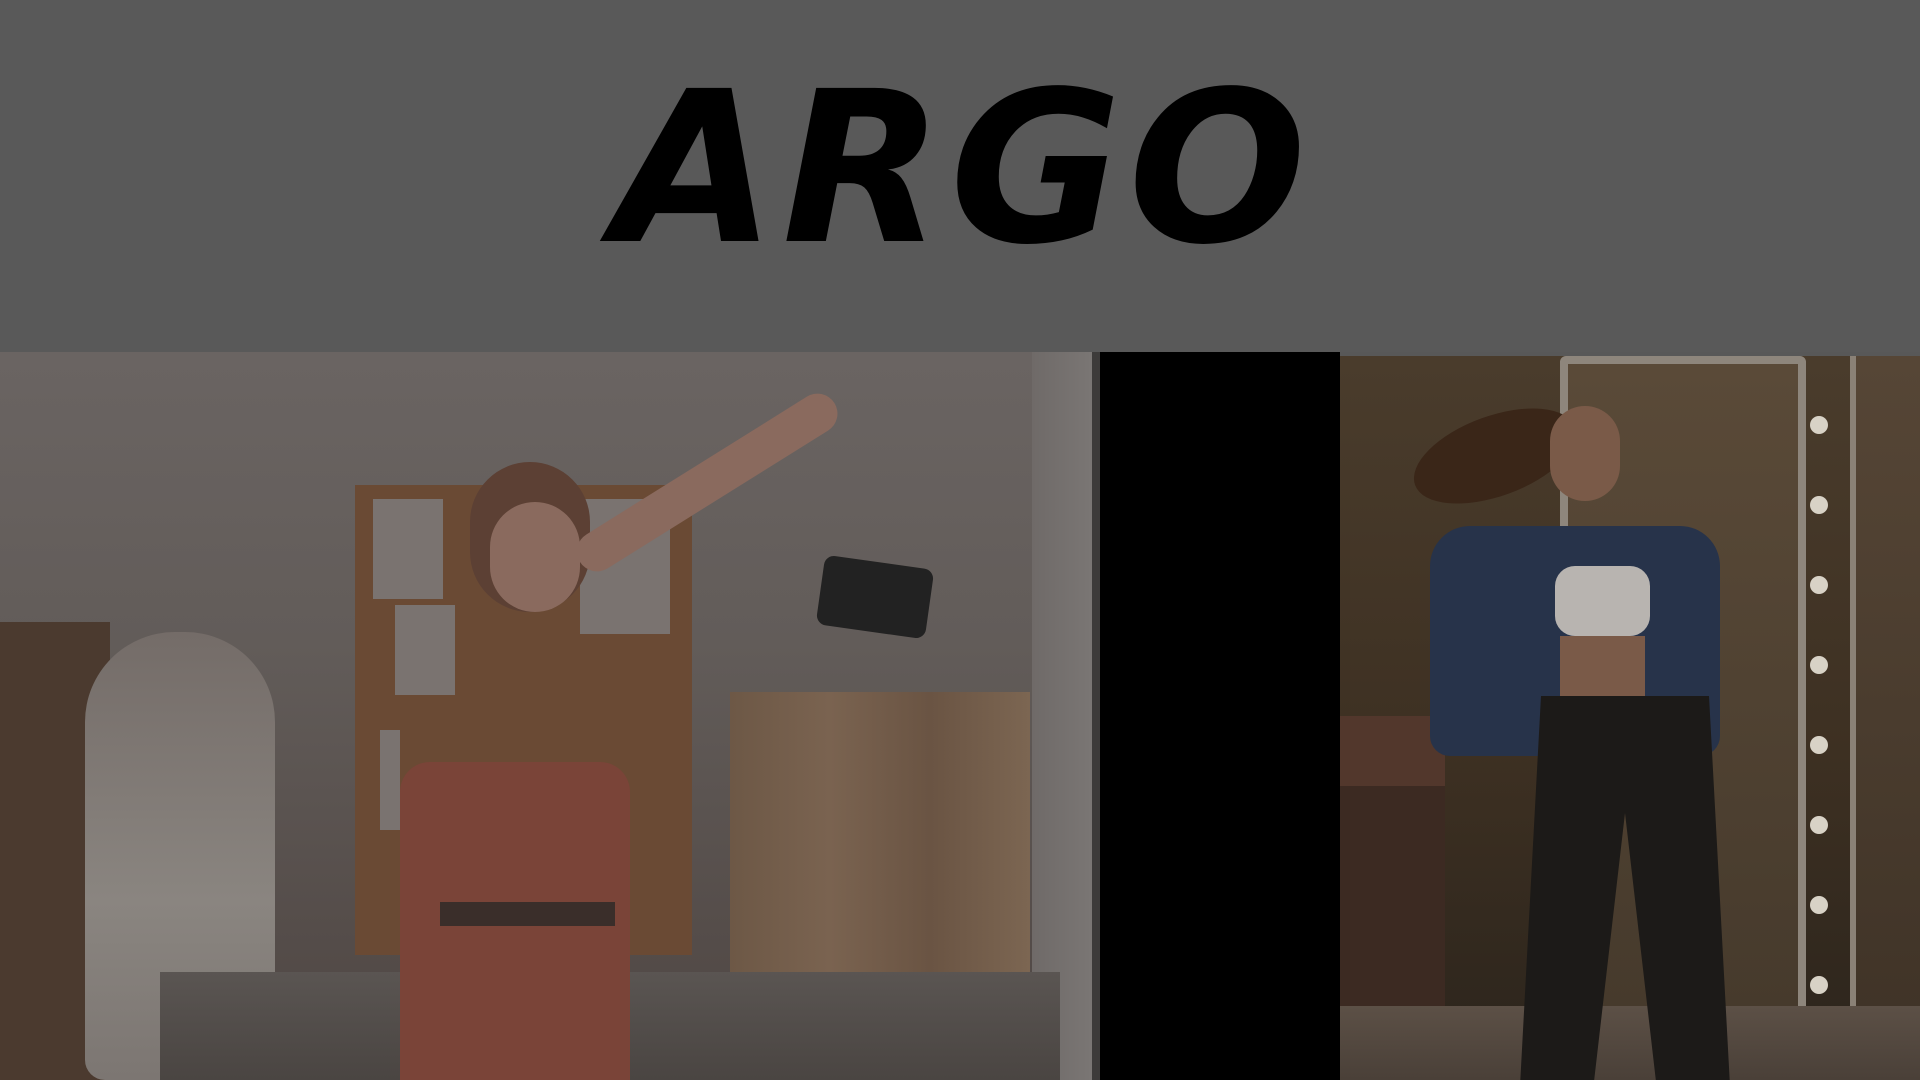  Describe the element at coordinates (527, 914) in the screenshot. I see `belt` at that location.